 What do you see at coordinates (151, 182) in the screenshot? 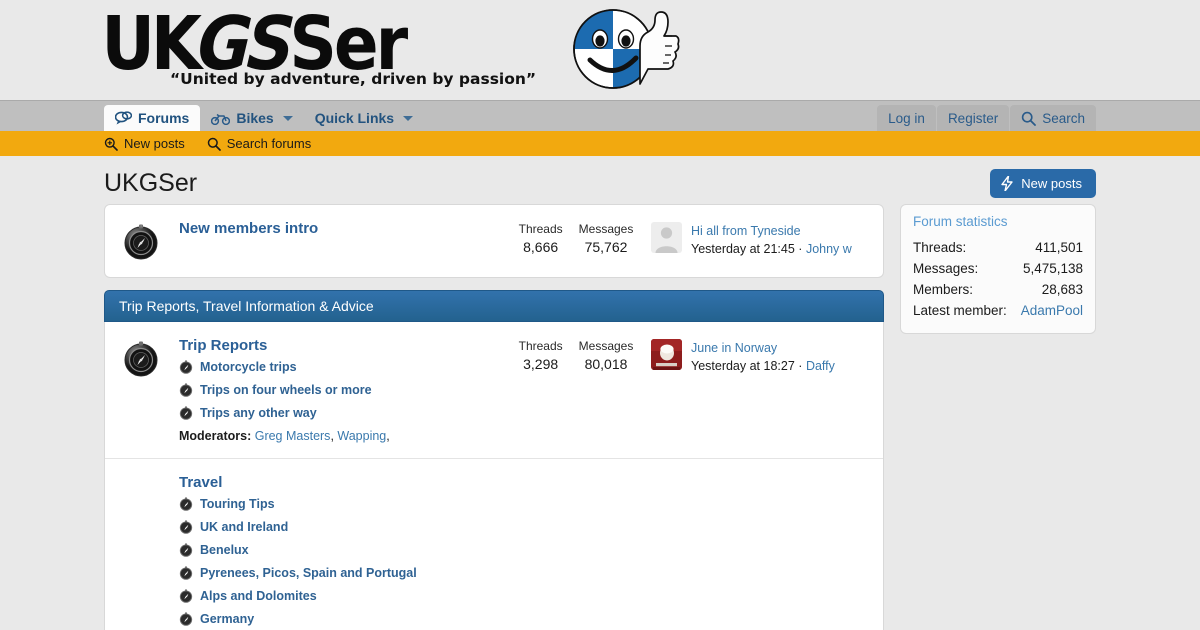
I see `page-title: UKGSer` at bounding box center [151, 182].